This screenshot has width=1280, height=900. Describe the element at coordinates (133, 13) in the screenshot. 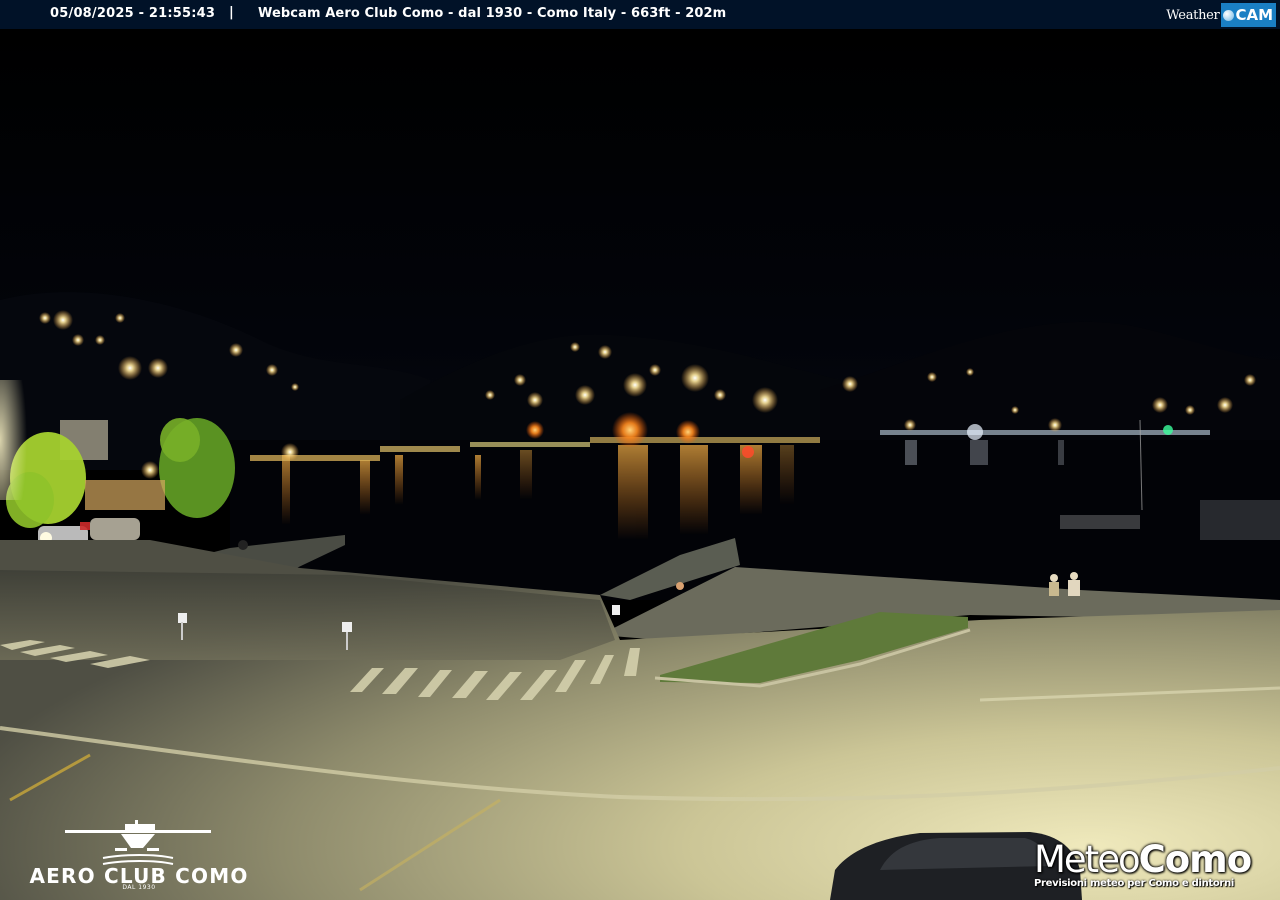

I see `timestamp: 05/08/2025 - 21:55:43` at that location.